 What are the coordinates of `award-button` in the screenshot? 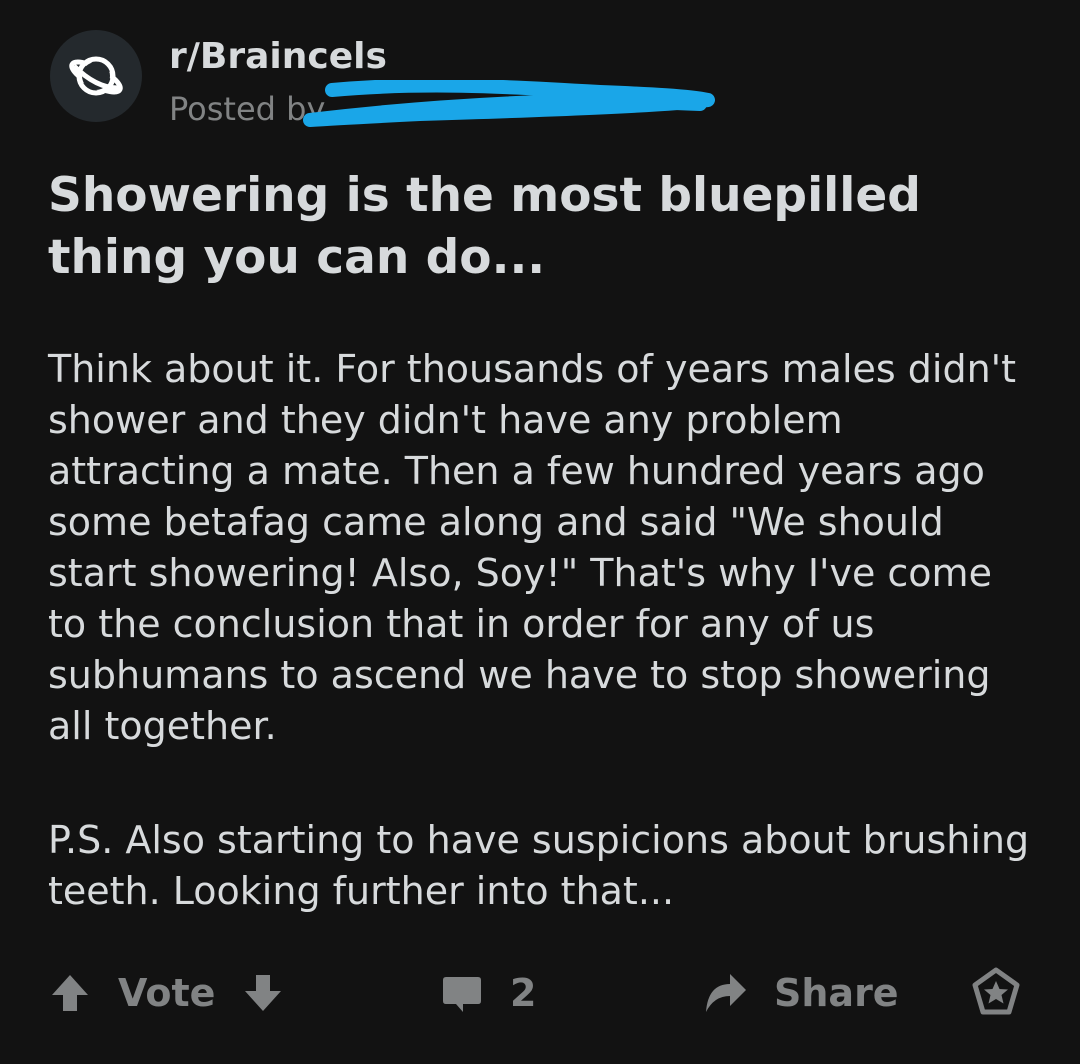 It's located at (996, 993).